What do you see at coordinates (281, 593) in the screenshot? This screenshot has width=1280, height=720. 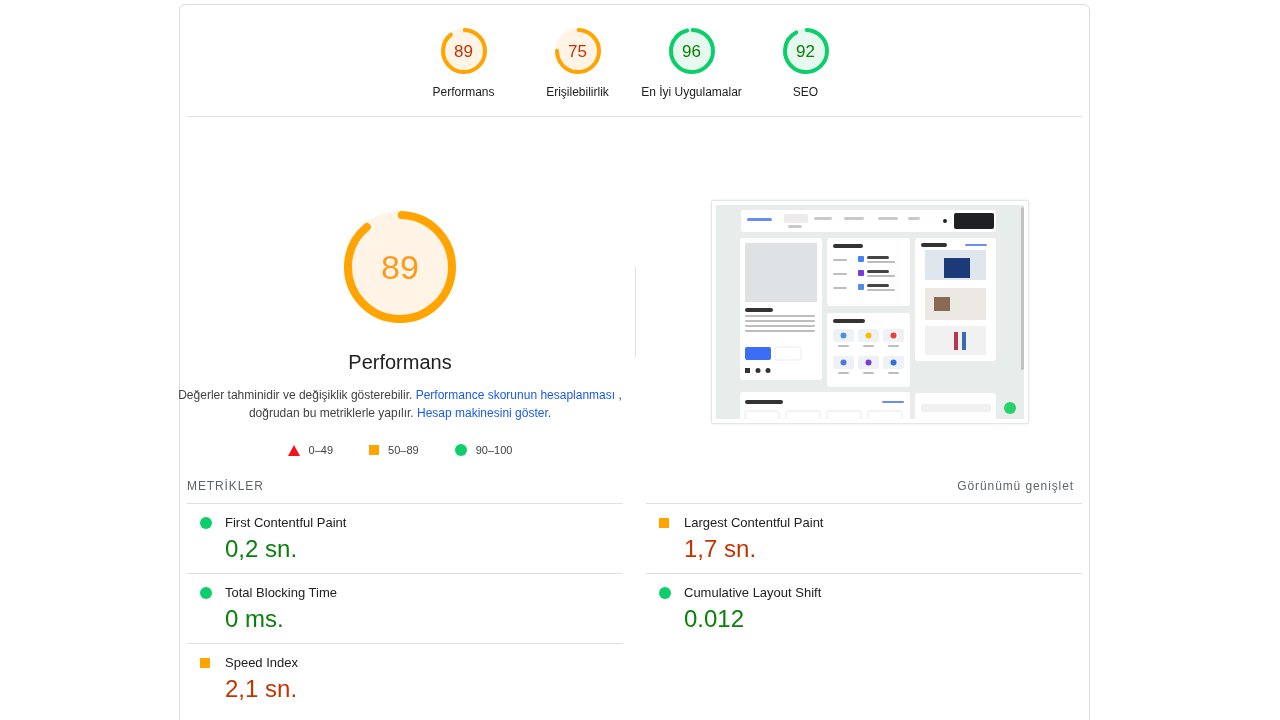 I see `metric-title: Total Blocking Time` at bounding box center [281, 593].